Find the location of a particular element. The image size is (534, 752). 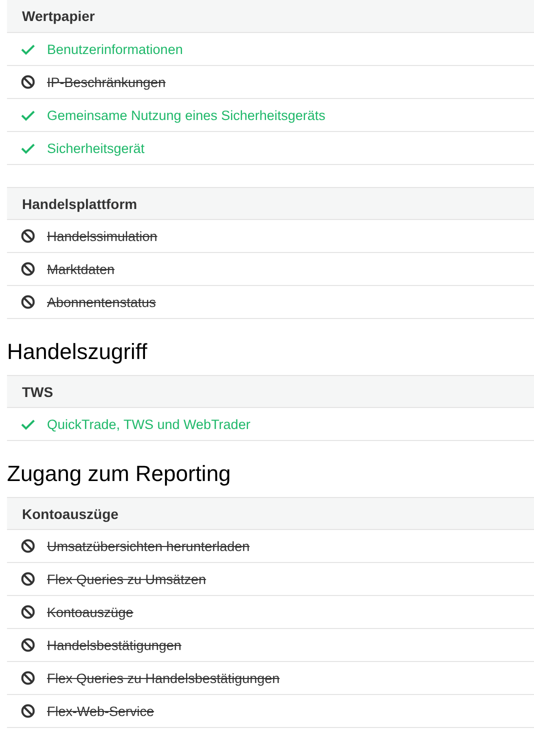

permission-label: Kontoauszüge is located at coordinates (90, 612).